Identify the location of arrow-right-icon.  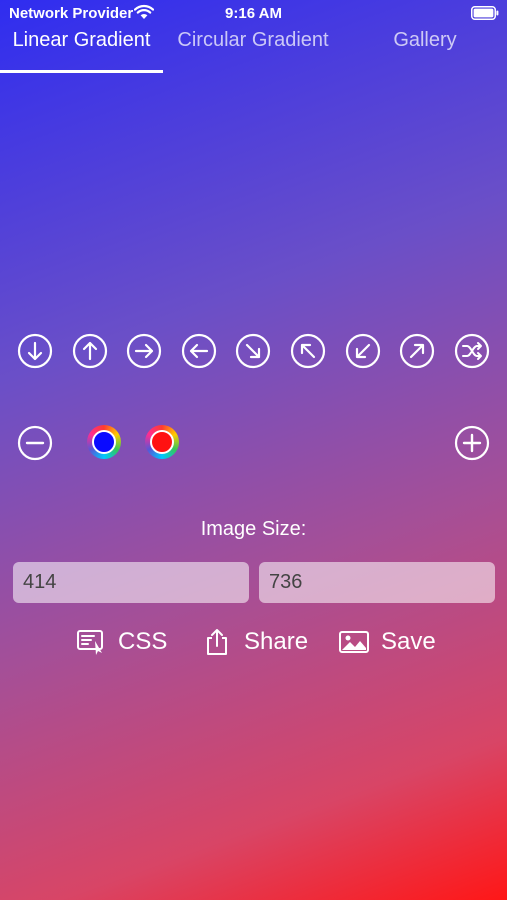
(144, 351).